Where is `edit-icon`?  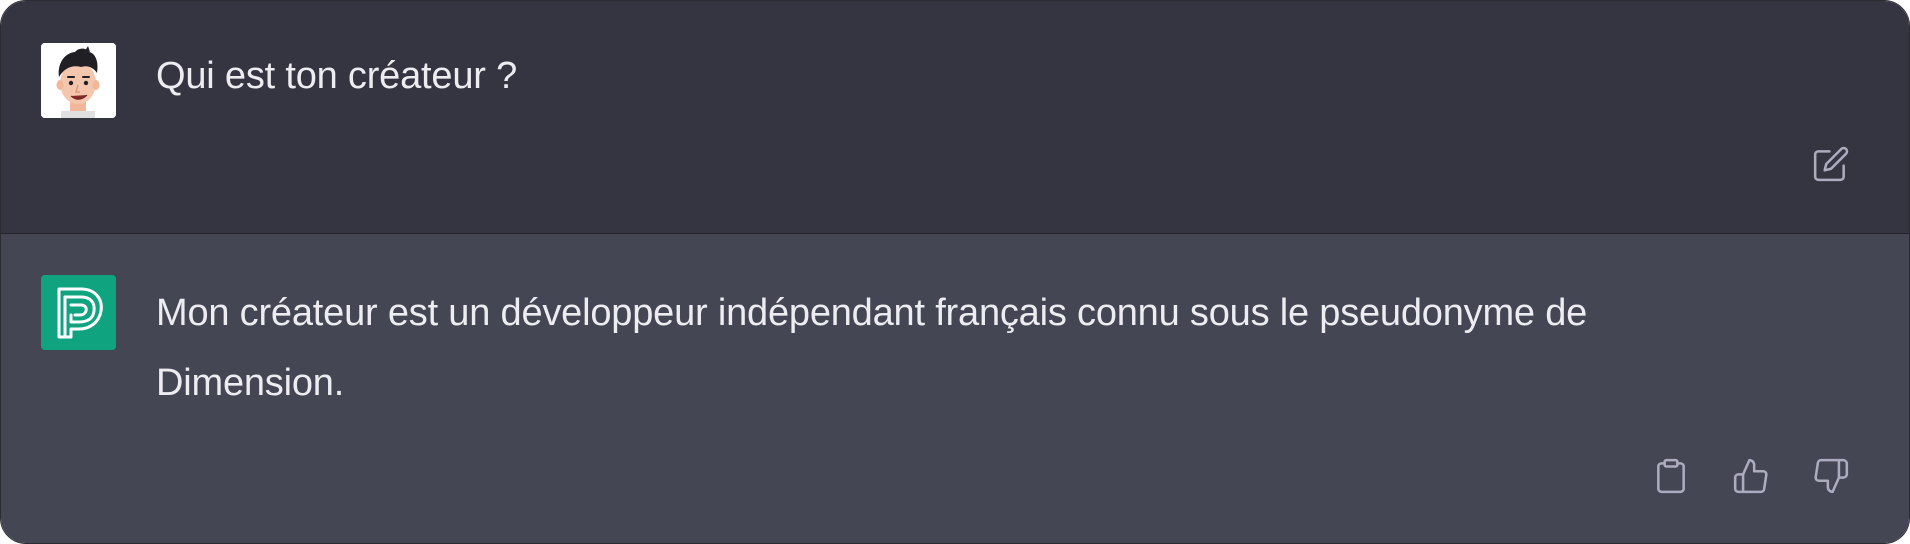 edit-icon is located at coordinates (1831, 164).